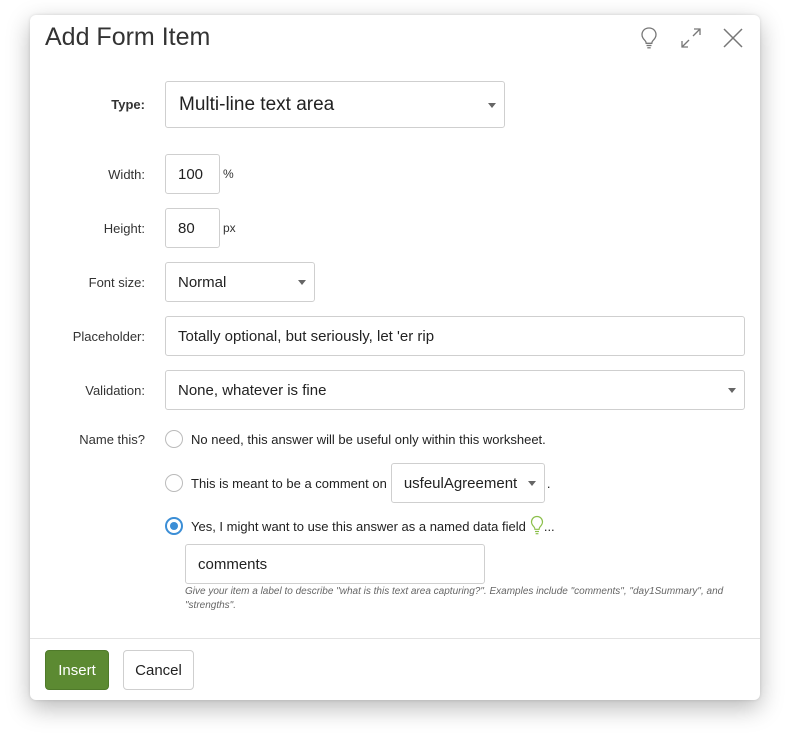 The image size is (790, 744). I want to click on type-label: Type:, so click(128, 104).